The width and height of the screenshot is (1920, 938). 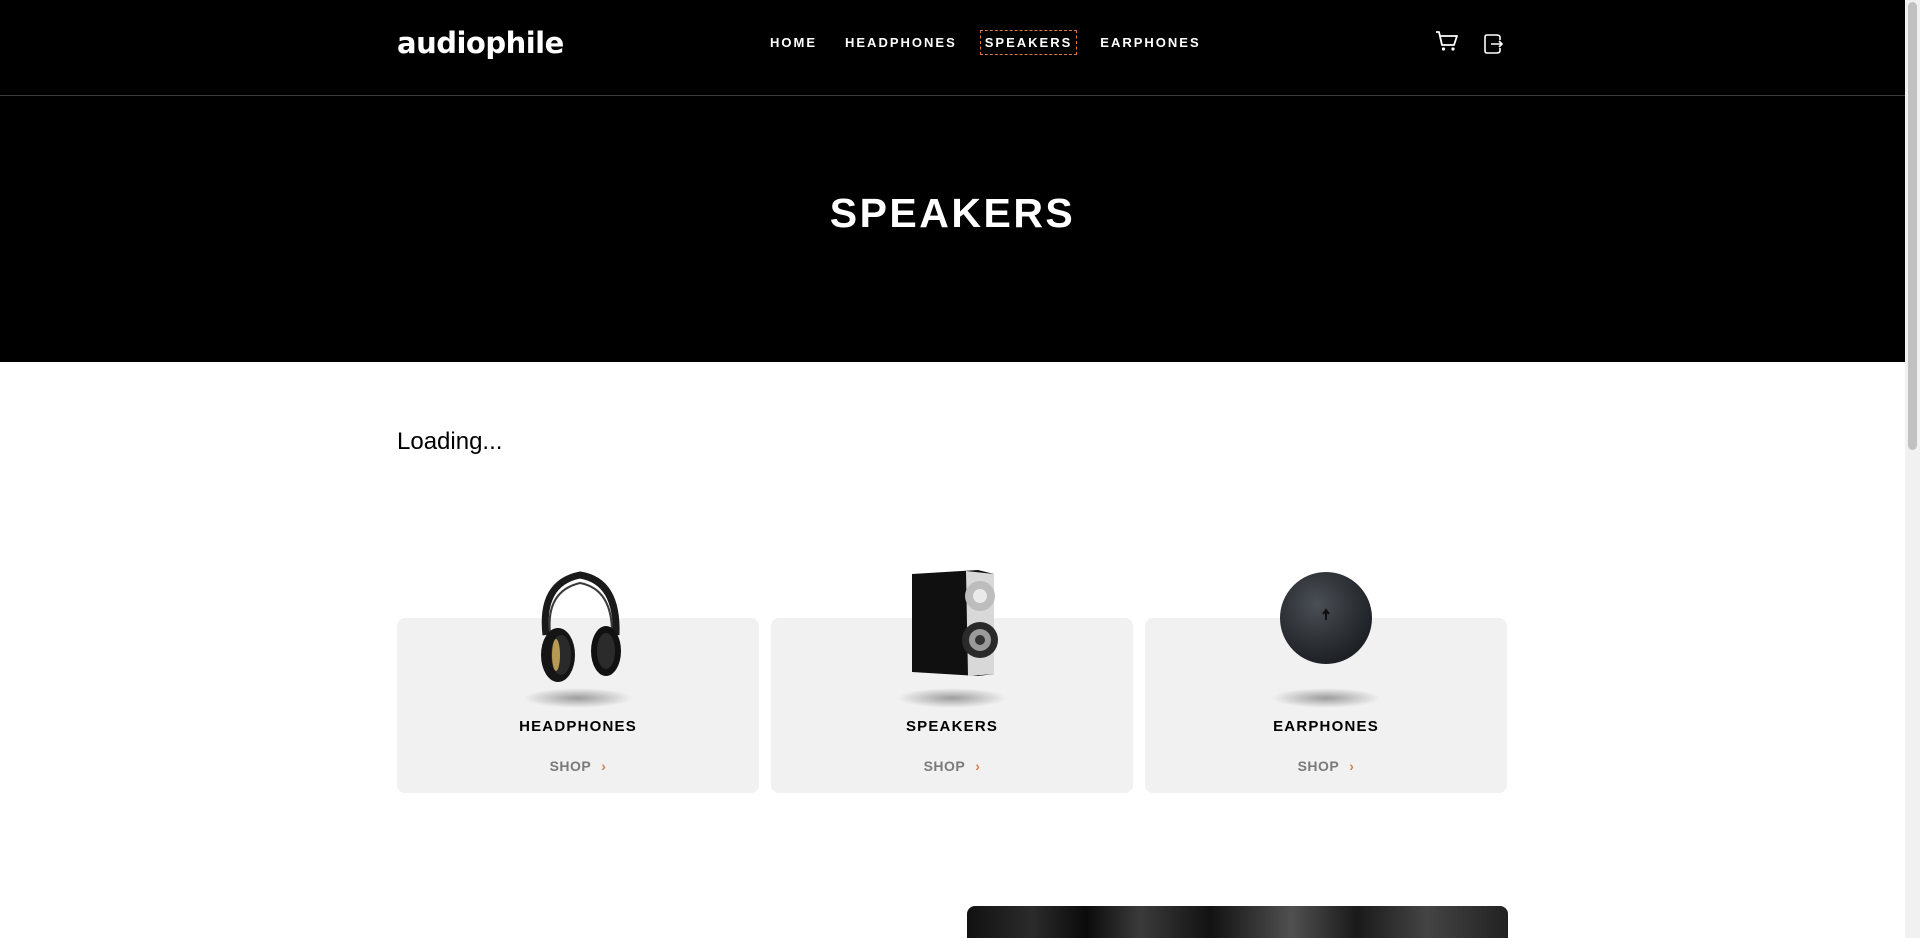 What do you see at coordinates (952, 213) in the screenshot?
I see `page-title: SPEAKERS` at bounding box center [952, 213].